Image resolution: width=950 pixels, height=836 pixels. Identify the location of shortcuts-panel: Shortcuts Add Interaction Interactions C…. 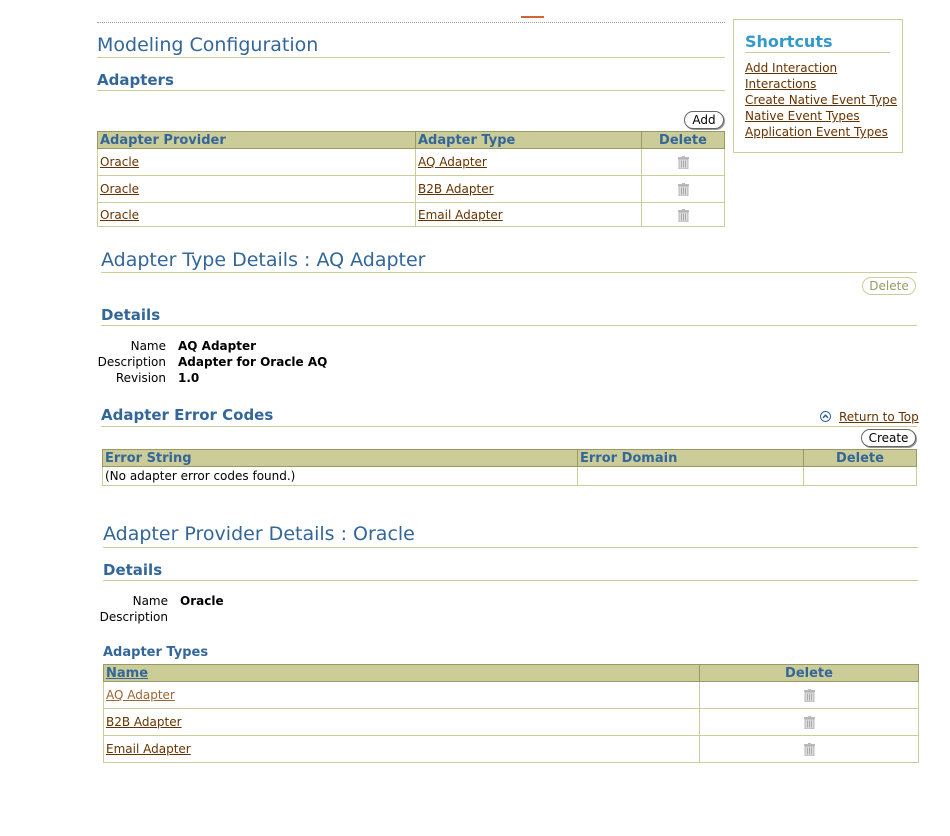
(818, 86).